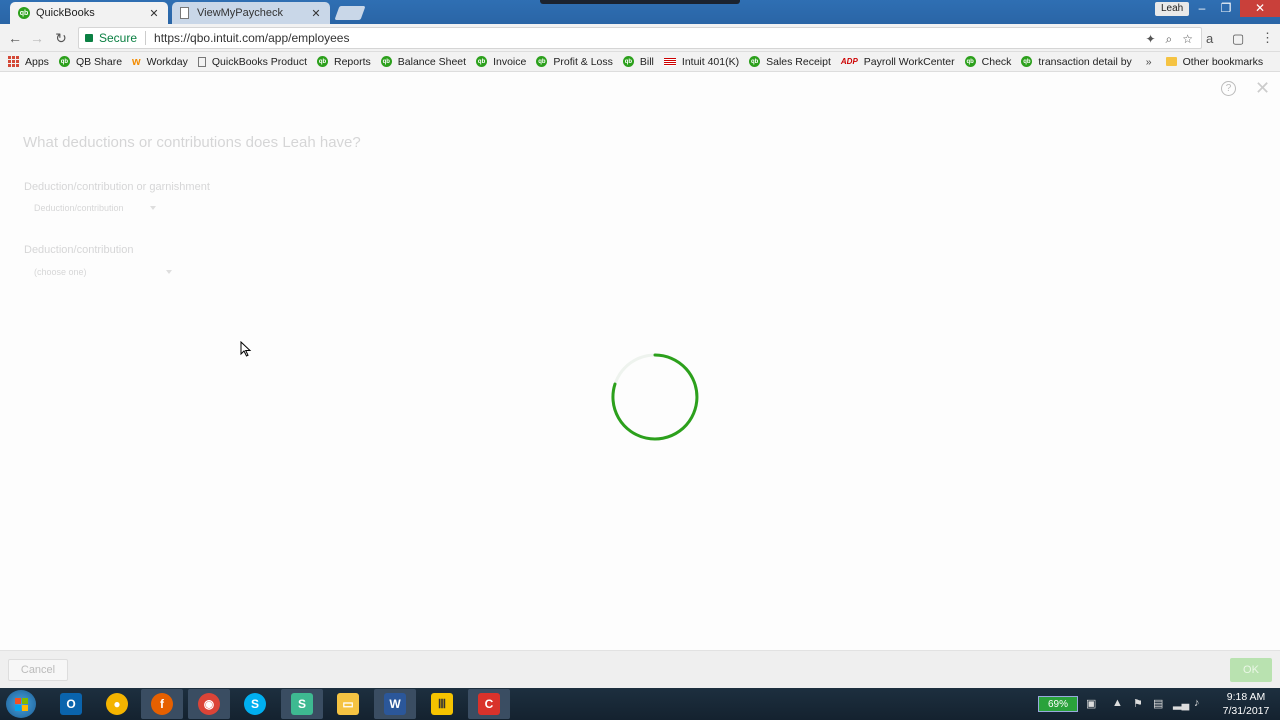 The image size is (1280, 720). Describe the element at coordinates (1138, 703) in the screenshot. I see `flag-icon: ⚑` at that location.